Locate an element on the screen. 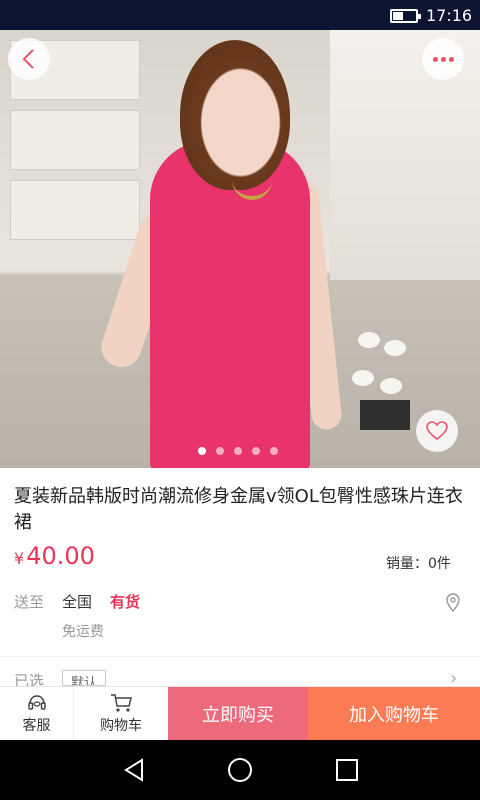 The image size is (480, 800). divider is located at coordinates (240, 656).